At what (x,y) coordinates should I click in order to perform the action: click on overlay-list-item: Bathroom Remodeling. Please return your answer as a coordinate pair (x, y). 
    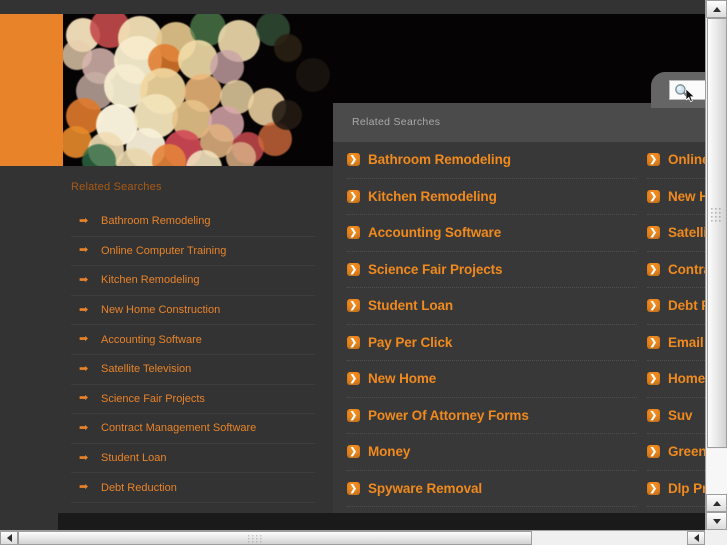
    Looking at the image, I should click on (492, 160).